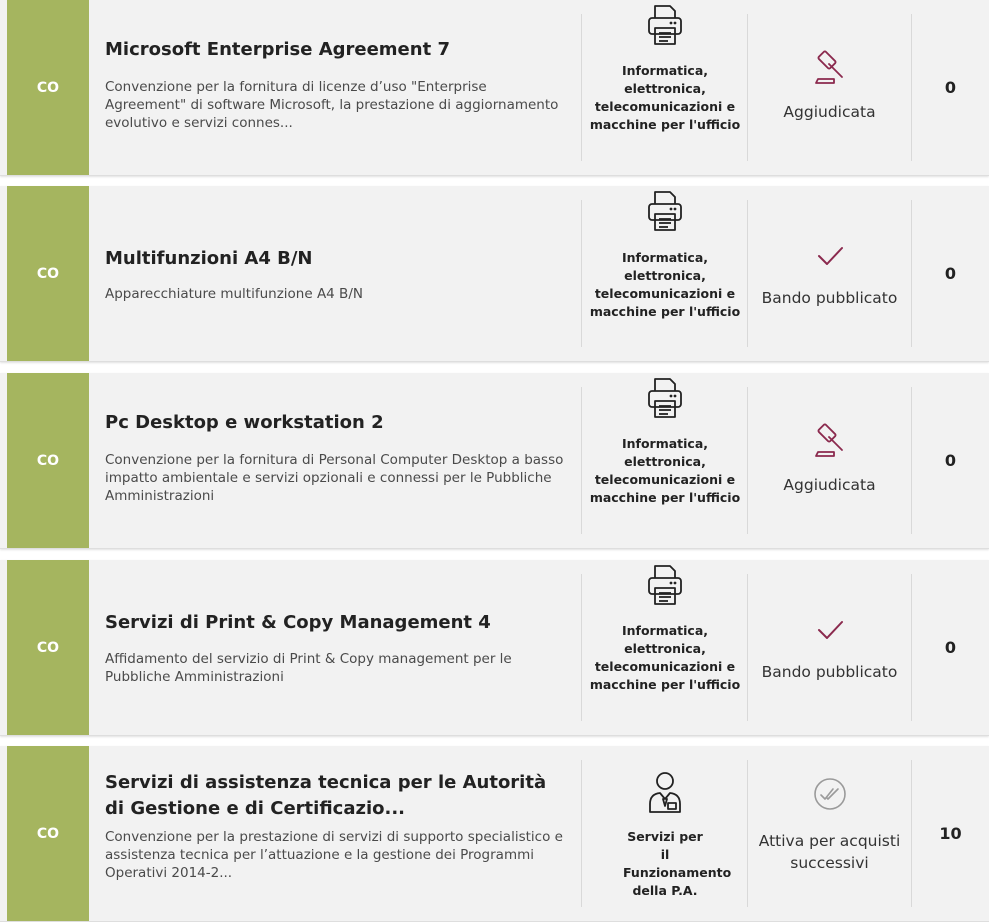 The height and width of the screenshot is (922, 989). I want to click on item-count: 10, so click(950, 833).